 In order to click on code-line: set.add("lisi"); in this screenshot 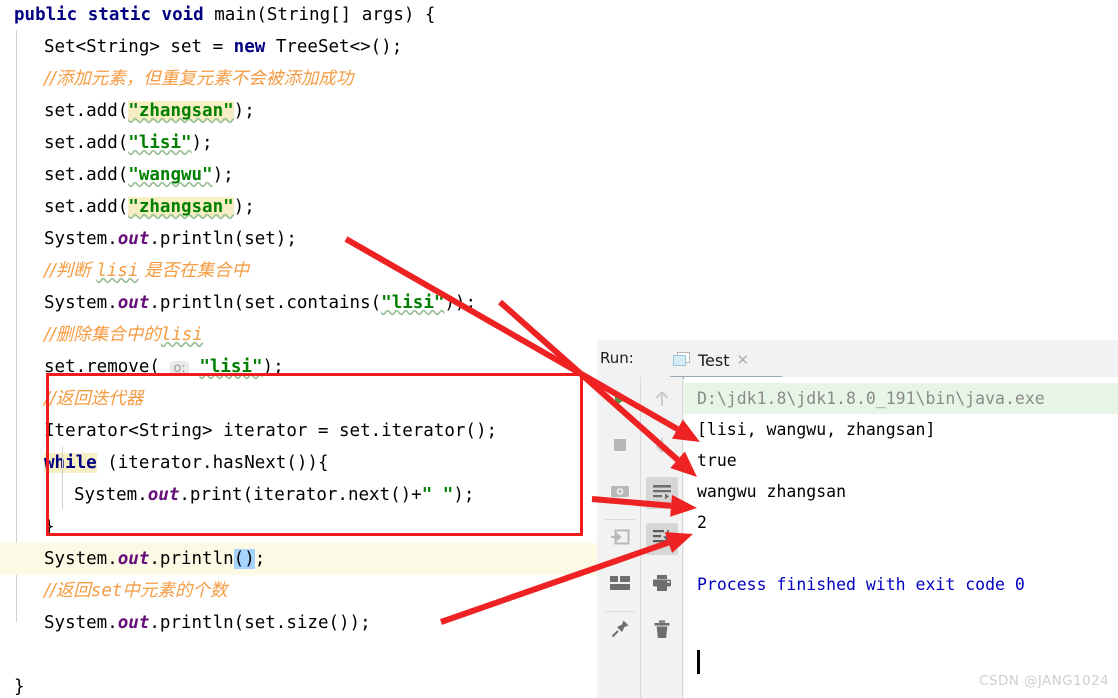, I will do `click(298, 143)`.